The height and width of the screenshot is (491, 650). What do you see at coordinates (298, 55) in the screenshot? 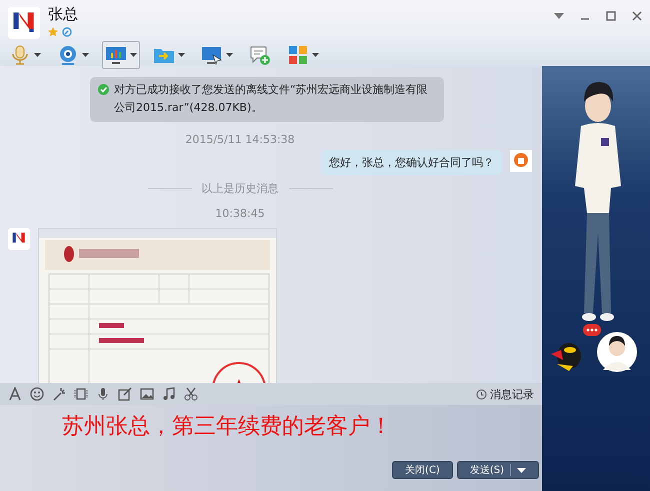
I see `apps-icon` at bounding box center [298, 55].